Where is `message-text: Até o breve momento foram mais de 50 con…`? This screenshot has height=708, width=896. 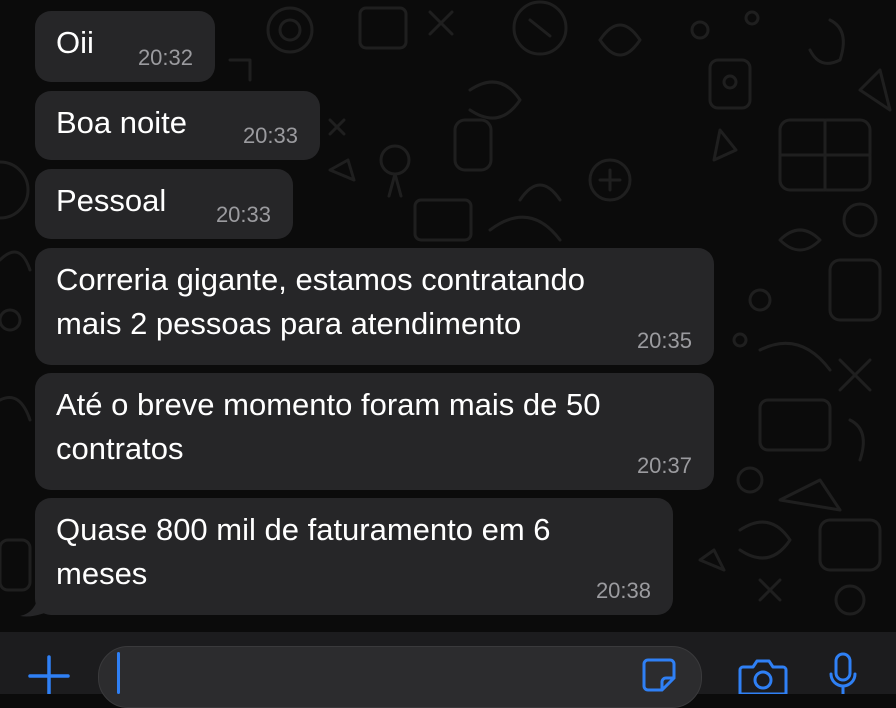
message-text: Até o breve momento foram mais de 50 con… is located at coordinates (328, 426).